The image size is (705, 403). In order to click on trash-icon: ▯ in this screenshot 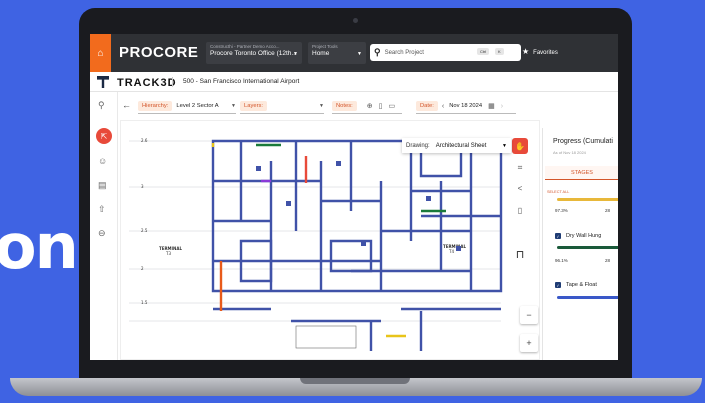, I will do `click(520, 210)`.